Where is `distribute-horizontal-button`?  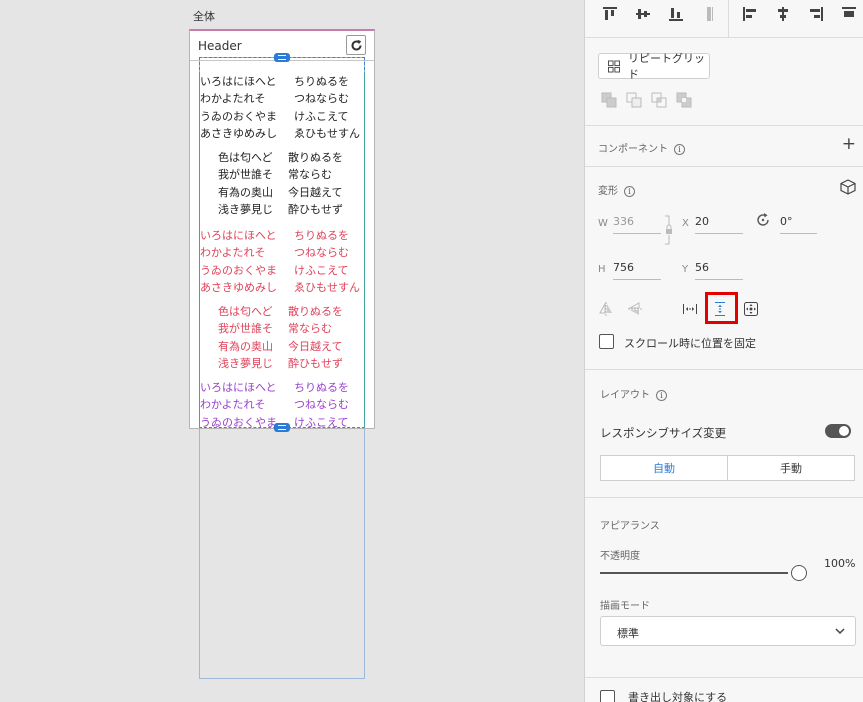 distribute-horizontal-button is located at coordinates (847, 14).